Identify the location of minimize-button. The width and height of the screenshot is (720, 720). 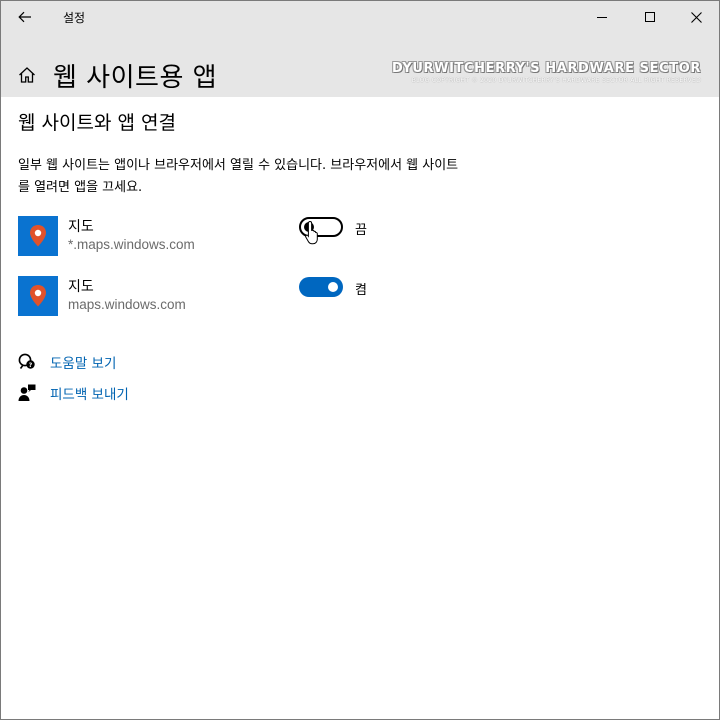
(602, 17).